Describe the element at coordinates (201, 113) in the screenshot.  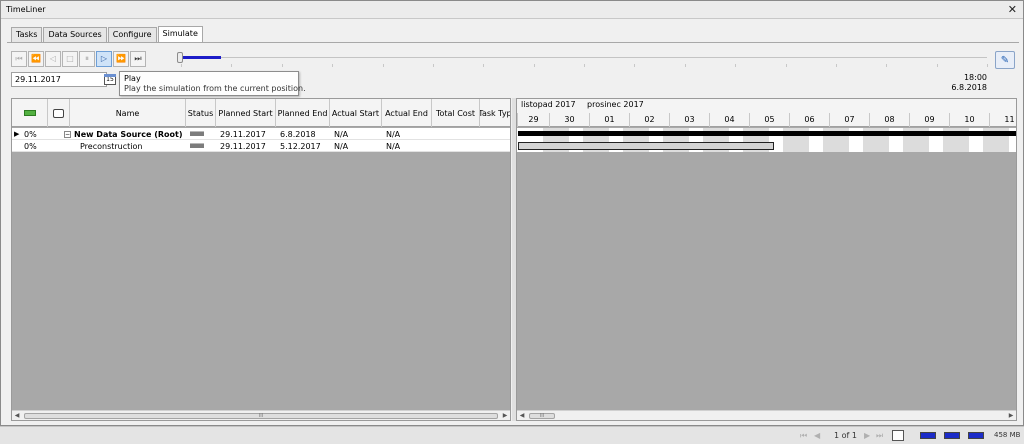
I see `column-header-status: Status` at that location.